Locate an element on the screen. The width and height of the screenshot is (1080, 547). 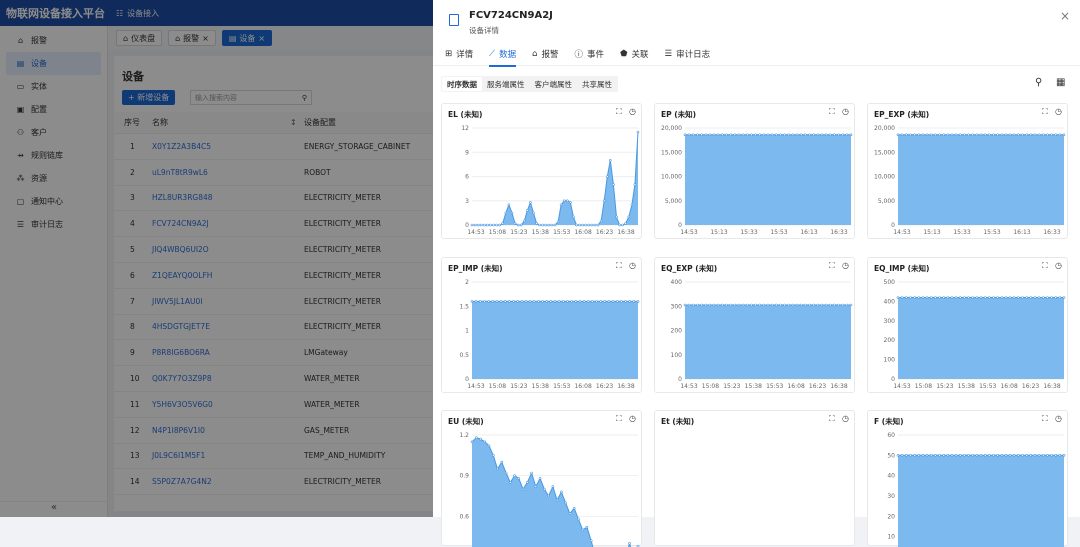
drawer-tab-5: ☰ 审计日志 is located at coordinates (687, 54).